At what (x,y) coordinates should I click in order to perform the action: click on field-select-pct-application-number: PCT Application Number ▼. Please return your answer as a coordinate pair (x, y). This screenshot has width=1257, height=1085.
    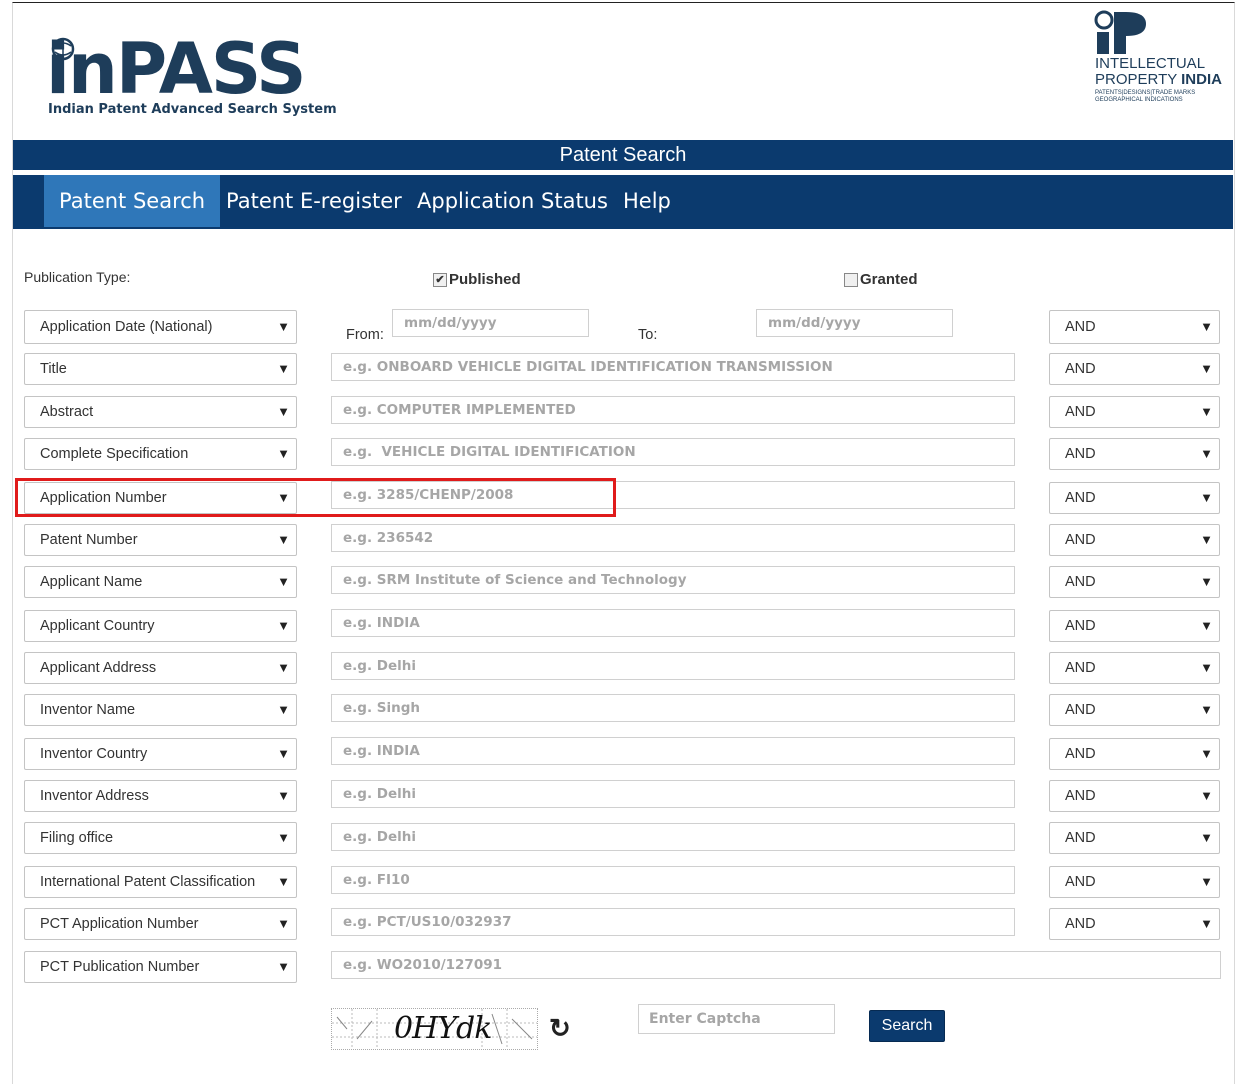
    Looking at the image, I should click on (160, 924).